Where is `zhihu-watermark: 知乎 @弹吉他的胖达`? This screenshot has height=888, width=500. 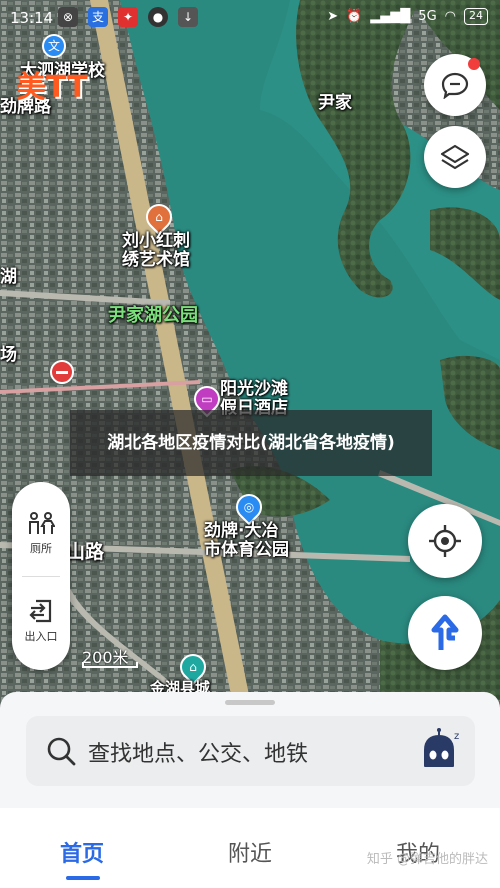 zhihu-watermark: 知乎 @弹吉他的胖达 is located at coordinates (427, 859).